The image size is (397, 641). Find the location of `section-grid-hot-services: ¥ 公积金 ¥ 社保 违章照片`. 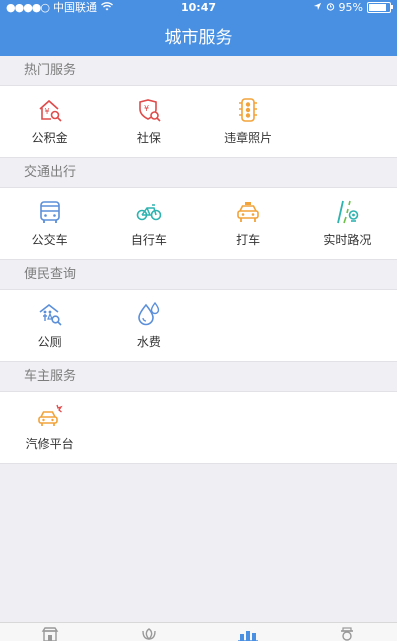

section-grid-hot-services: ¥ 公积金 ¥ 社保 违章照片 is located at coordinates (198, 122).